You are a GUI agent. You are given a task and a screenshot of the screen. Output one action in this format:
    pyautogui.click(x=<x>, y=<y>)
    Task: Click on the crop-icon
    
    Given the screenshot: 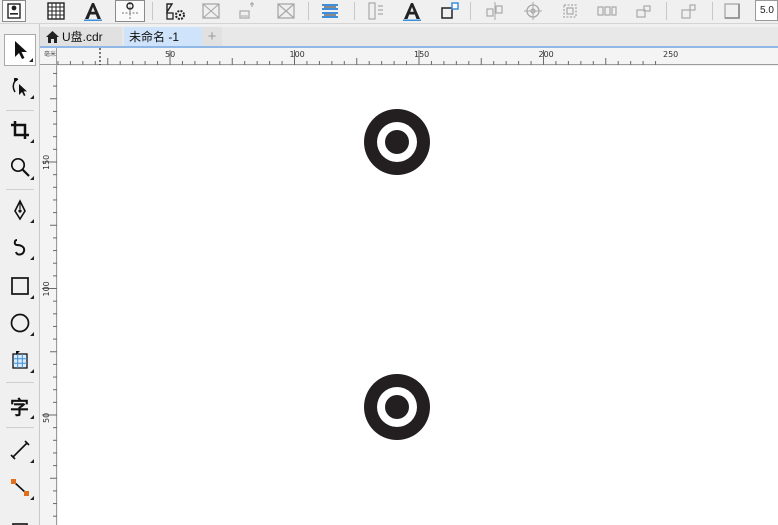 What is the action you would take?
    pyautogui.click(x=20, y=130)
    